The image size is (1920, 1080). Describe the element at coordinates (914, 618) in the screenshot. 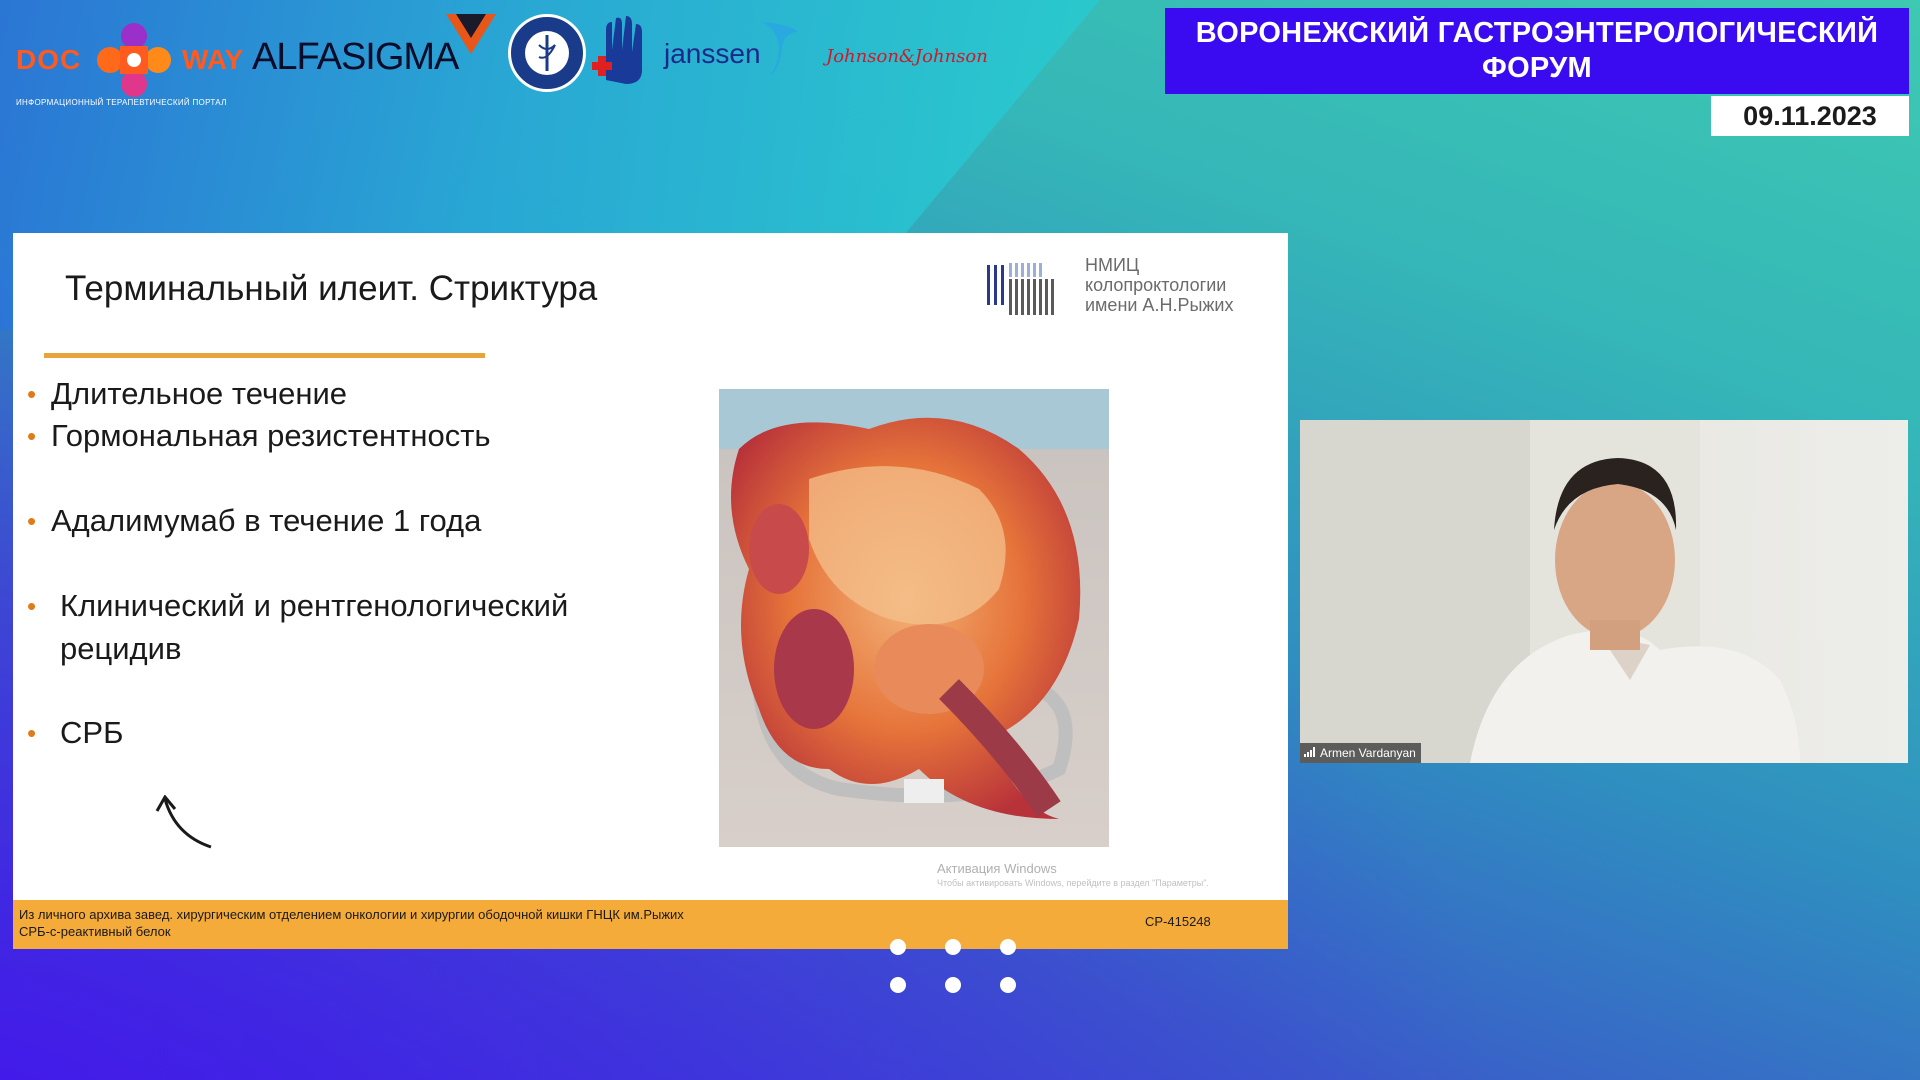

I see `surgical-photo` at that location.